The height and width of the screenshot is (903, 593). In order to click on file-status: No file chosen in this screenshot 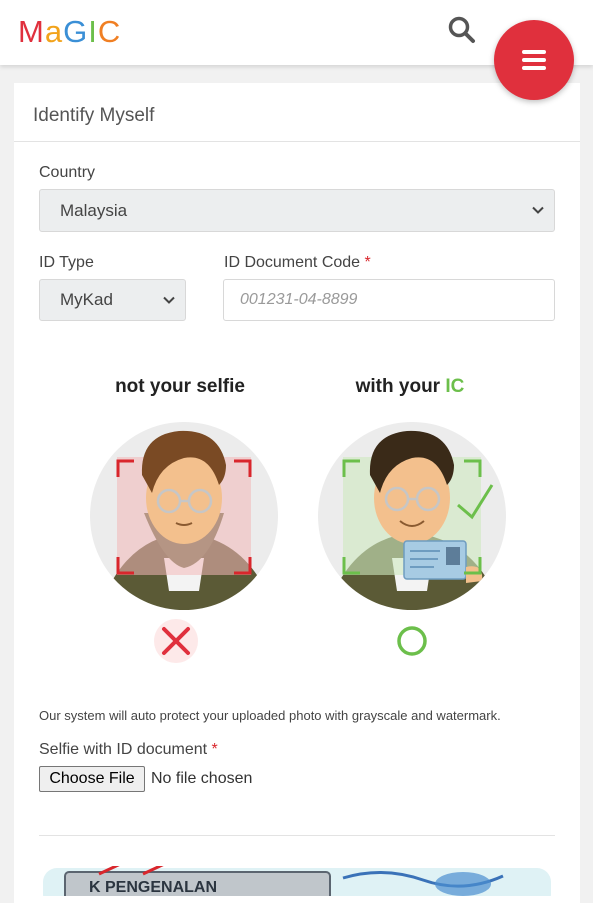, I will do `click(202, 778)`.